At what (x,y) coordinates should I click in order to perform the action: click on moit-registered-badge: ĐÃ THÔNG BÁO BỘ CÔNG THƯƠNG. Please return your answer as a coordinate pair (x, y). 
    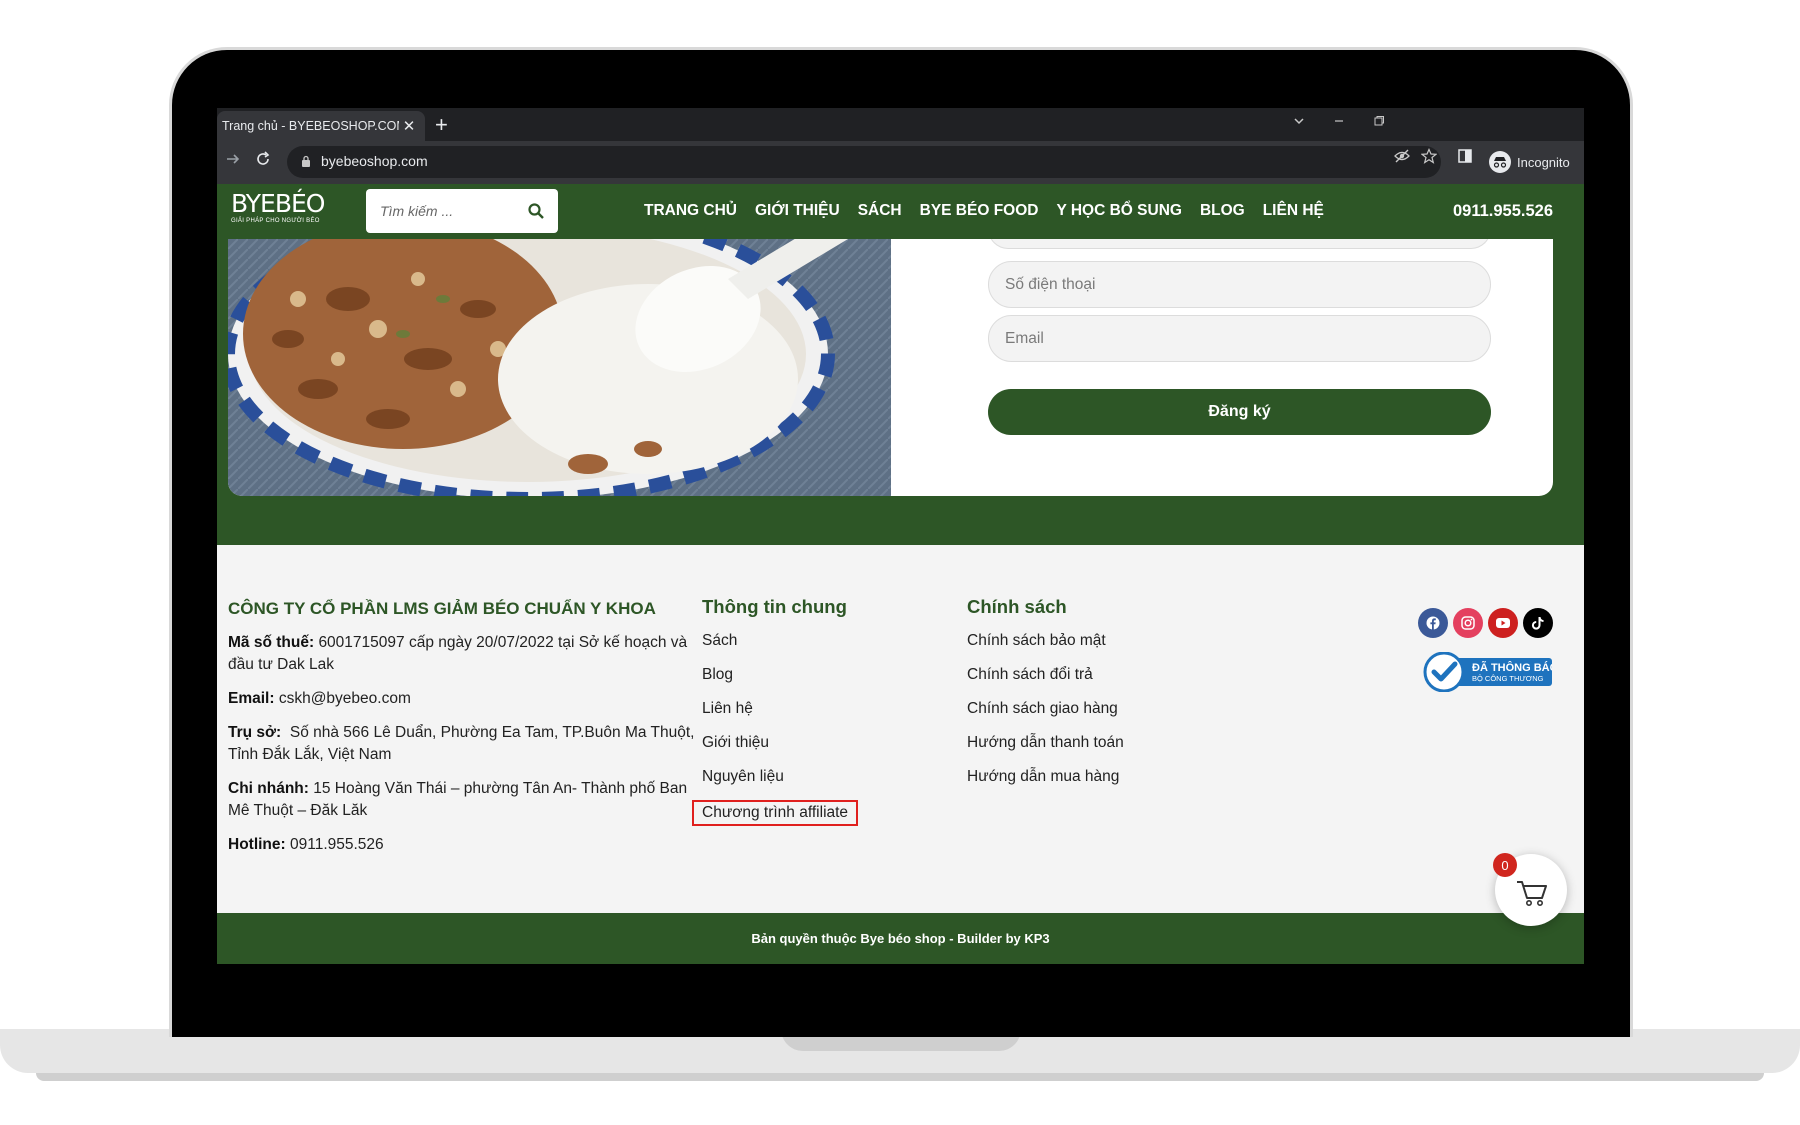
    Looking at the image, I should click on (1490, 672).